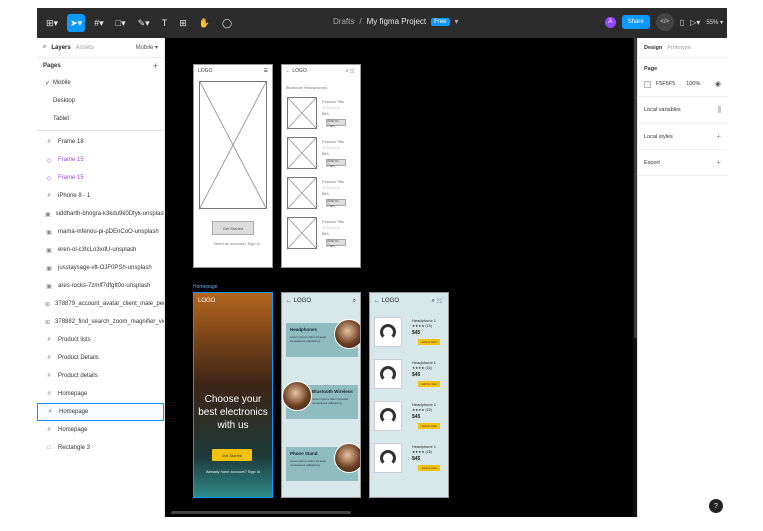 The height and width of the screenshot is (531, 763). What do you see at coordinates (665, 84) in the screenshot?
I see `bg-color-value: F5F5F5` at bounding box center [665, 84].